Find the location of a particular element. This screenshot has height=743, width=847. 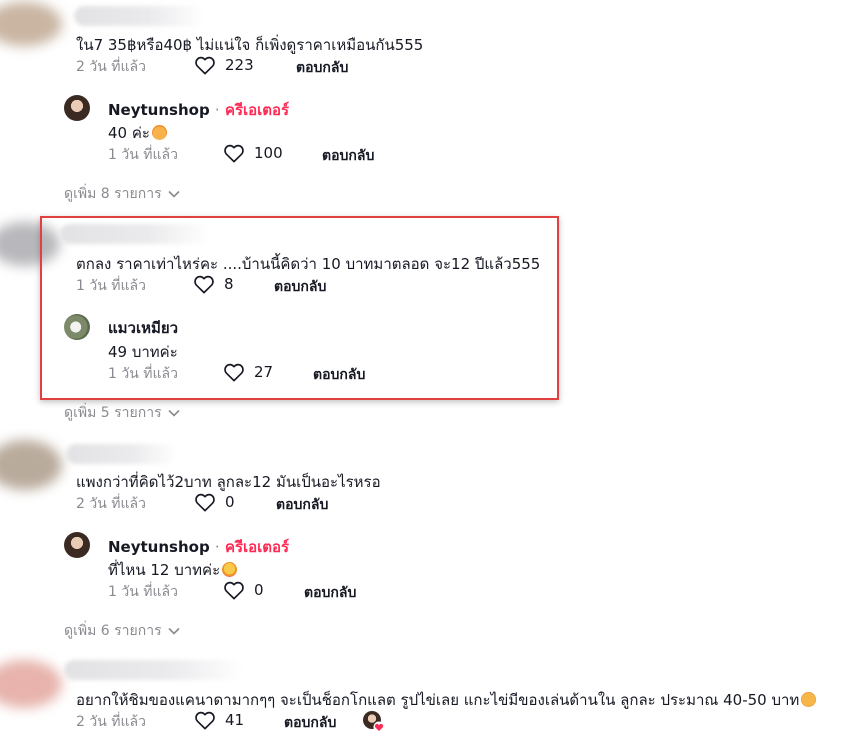

laughing-face-emoji-icon is located at coordinates (230, 569).